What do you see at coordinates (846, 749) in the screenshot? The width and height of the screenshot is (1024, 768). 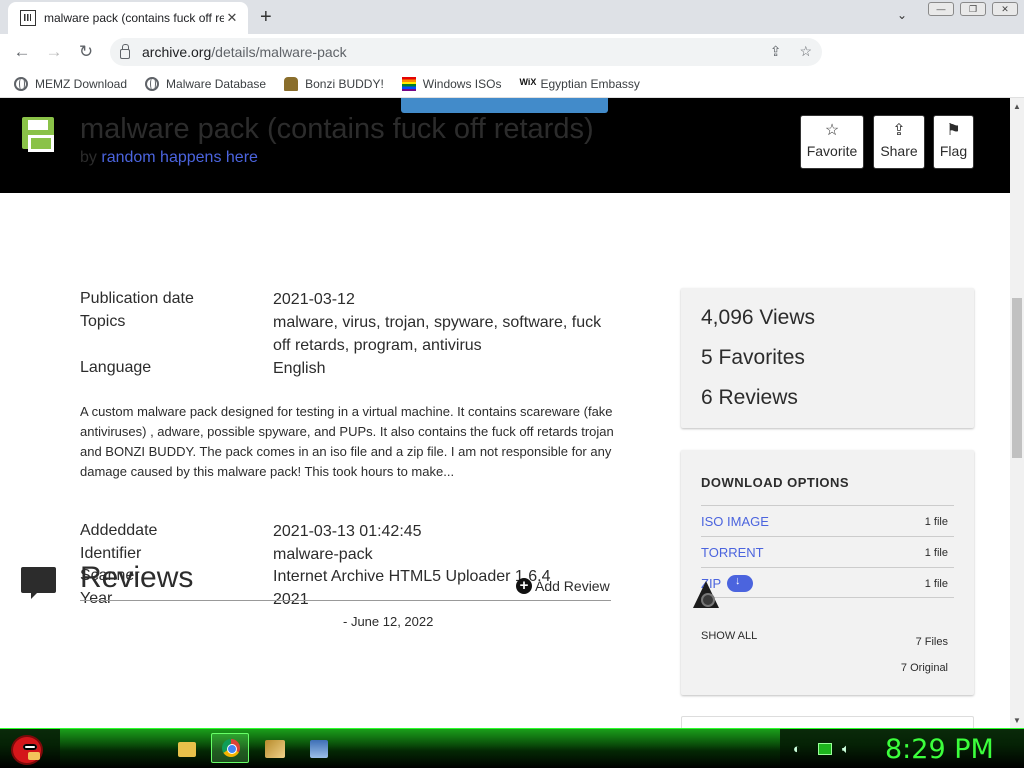 I see `volume-icon: 🔈︎` at bounding box center [846, 749].